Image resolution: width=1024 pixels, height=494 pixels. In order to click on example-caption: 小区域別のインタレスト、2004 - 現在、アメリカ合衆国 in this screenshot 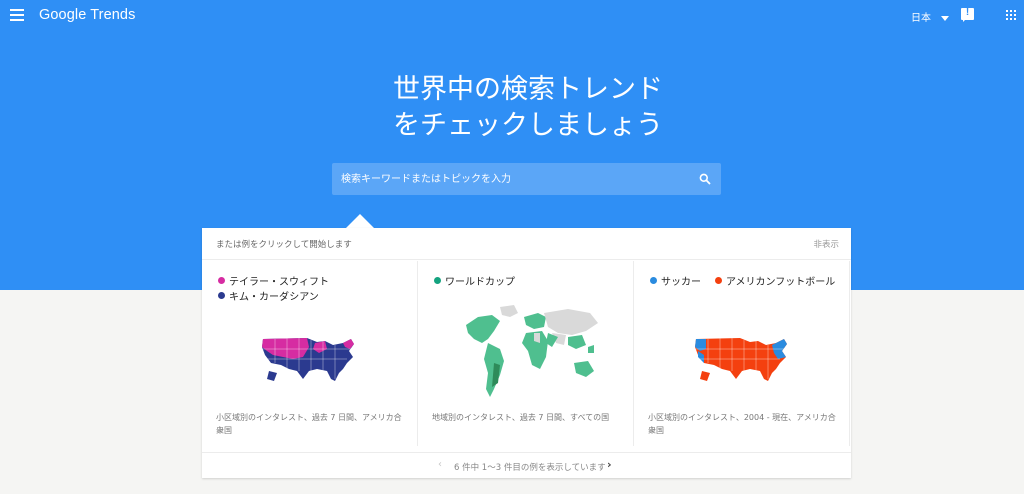, I will do `click(742, 424)`.